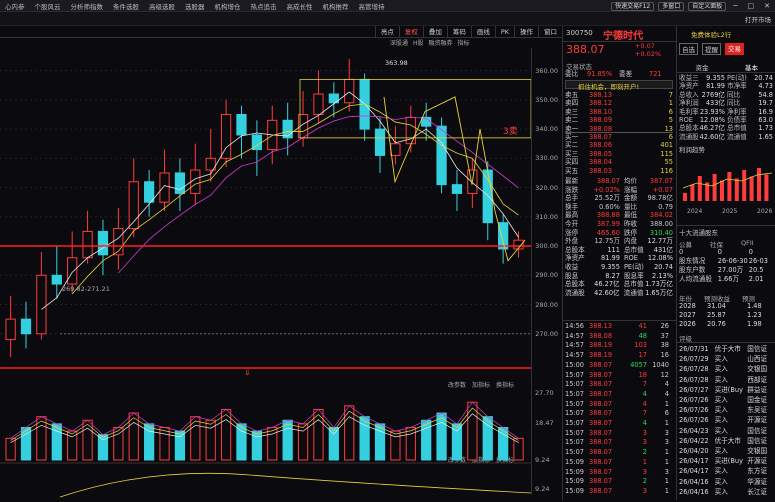  What do you see at coordinates (619, 181) in the screenshot?
I see `stats-row: 最新 388.07 均价 387.07` at bounding box center [619, 181].